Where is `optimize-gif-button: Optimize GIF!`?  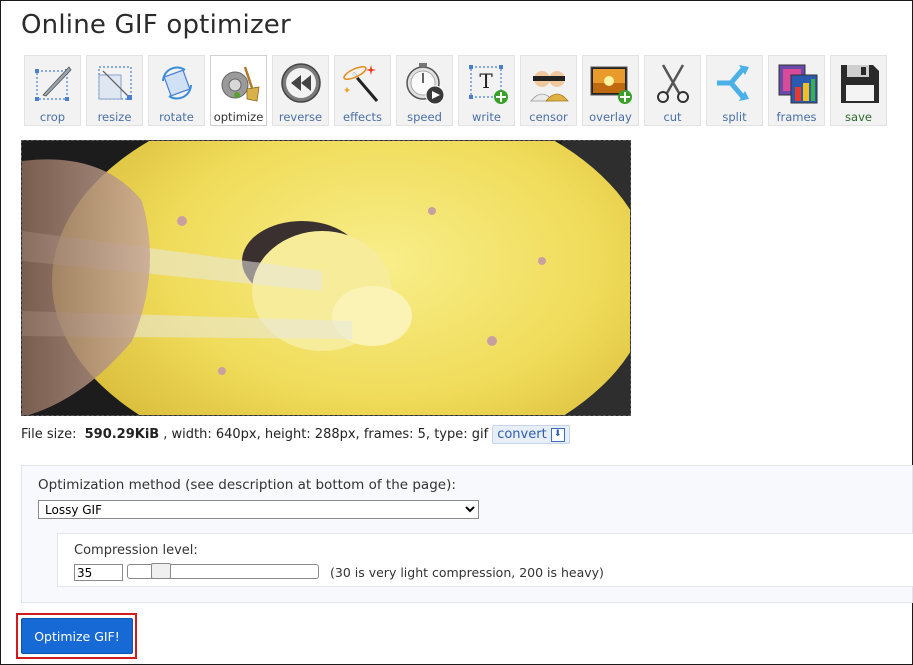 optimize-gif-button: Optimize GIF! is located at coordinates (77, 636).